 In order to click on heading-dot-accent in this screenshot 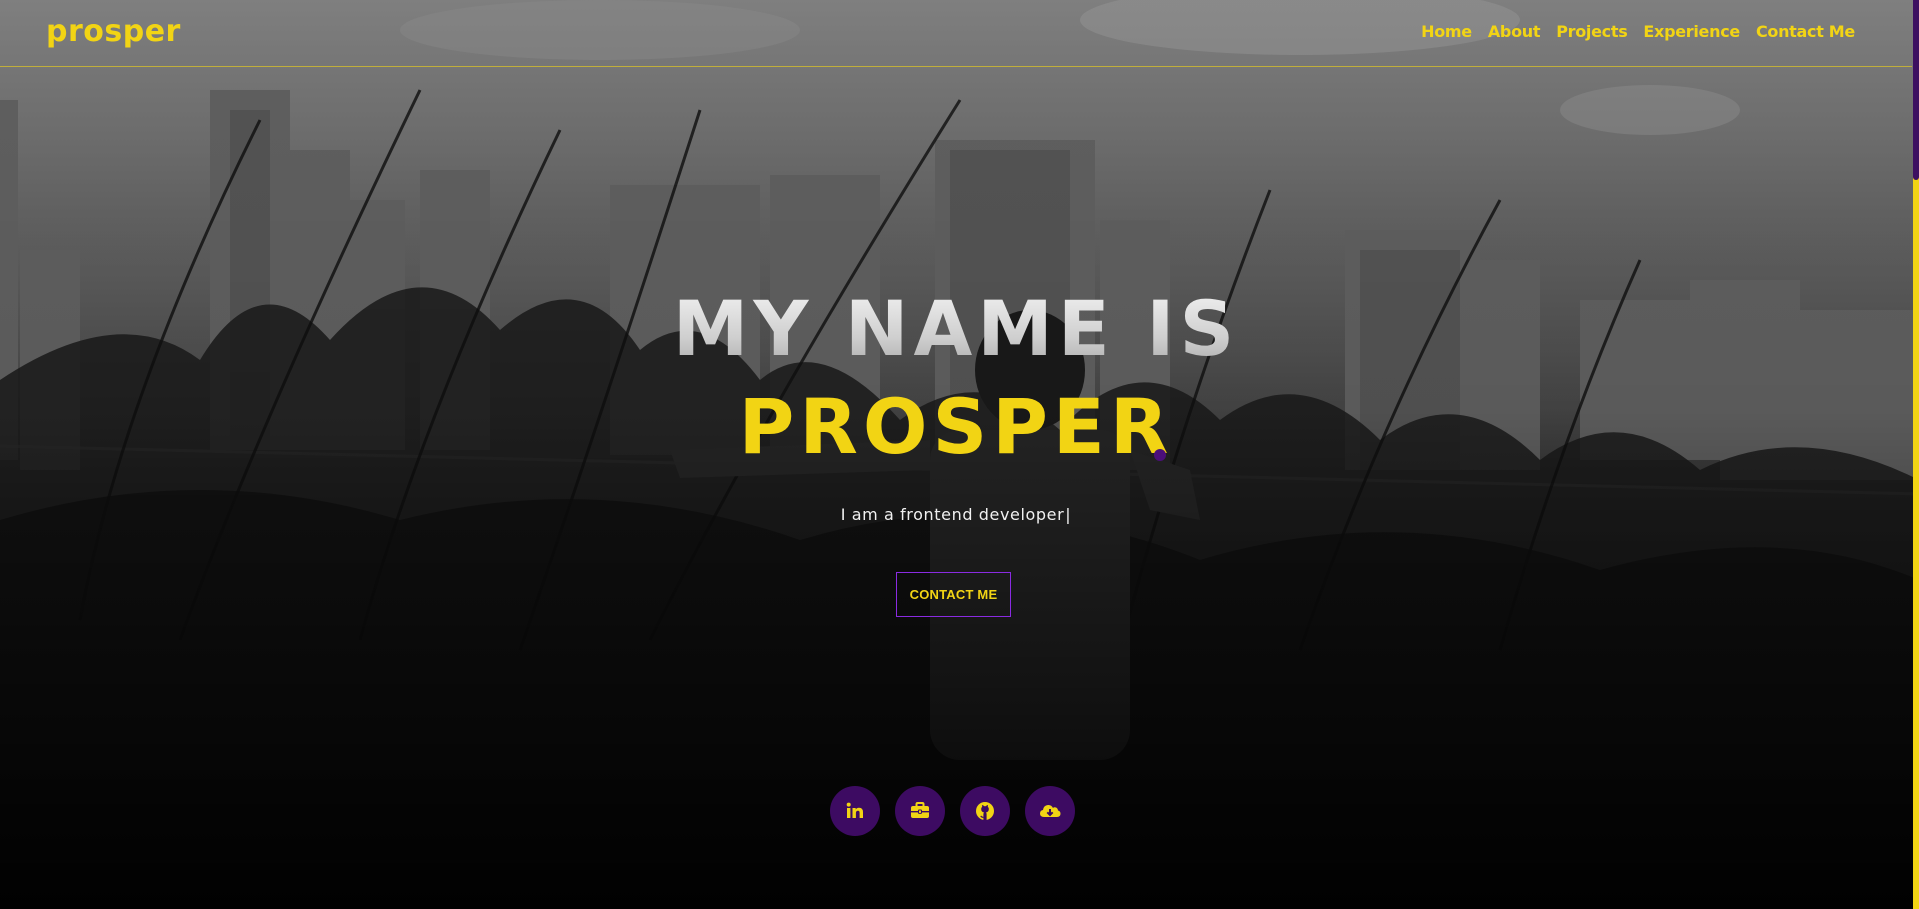, I will do `click(1160, 455)`.